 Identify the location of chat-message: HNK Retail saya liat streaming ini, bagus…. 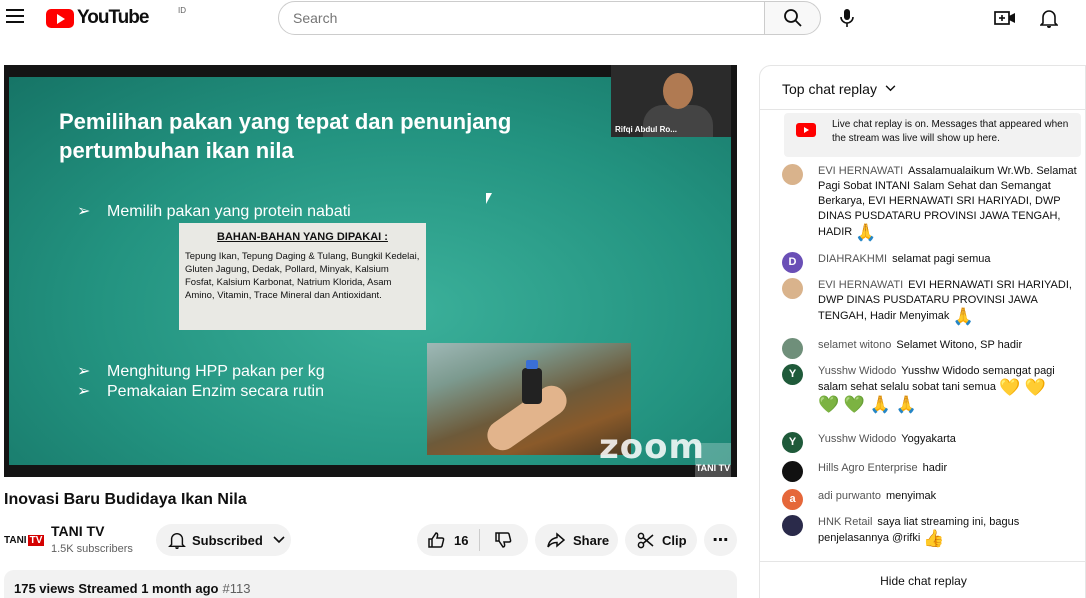
(932, 531).